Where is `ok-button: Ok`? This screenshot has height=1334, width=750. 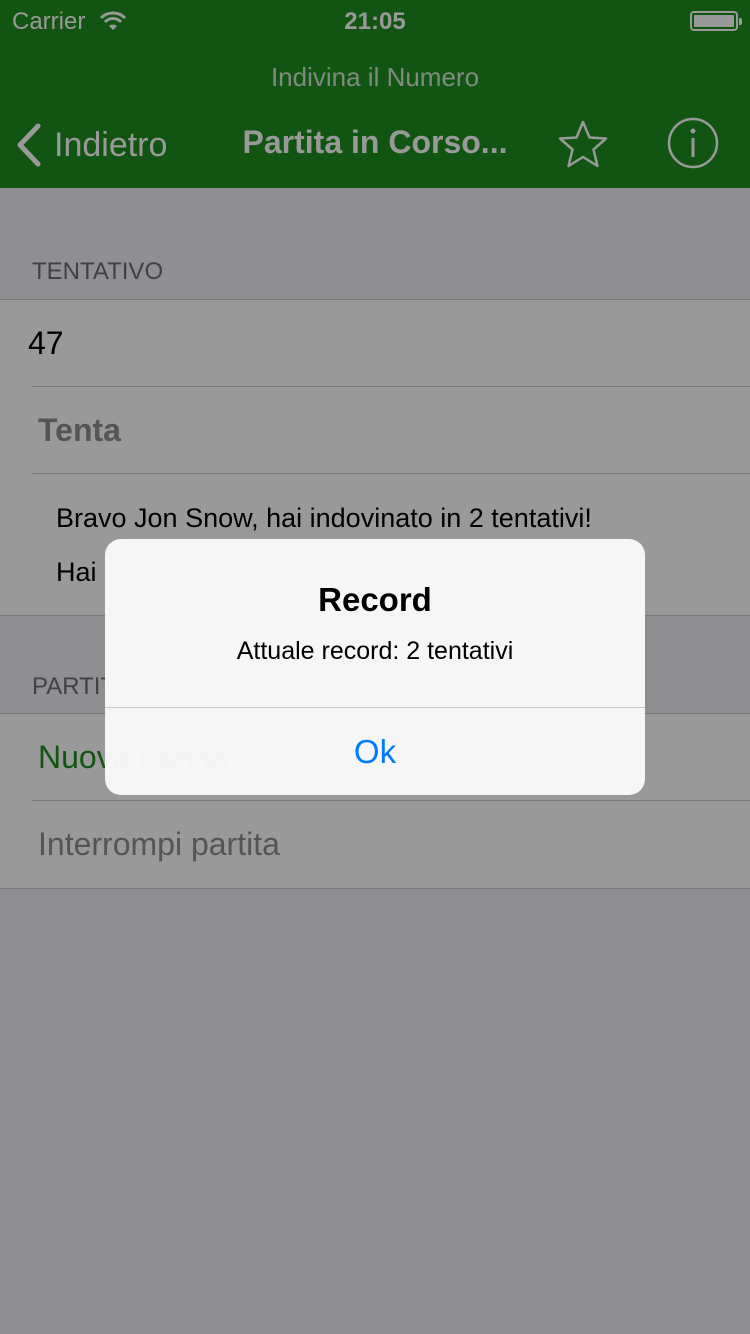 ok-button: Ok is located at coordinates (375, 751).